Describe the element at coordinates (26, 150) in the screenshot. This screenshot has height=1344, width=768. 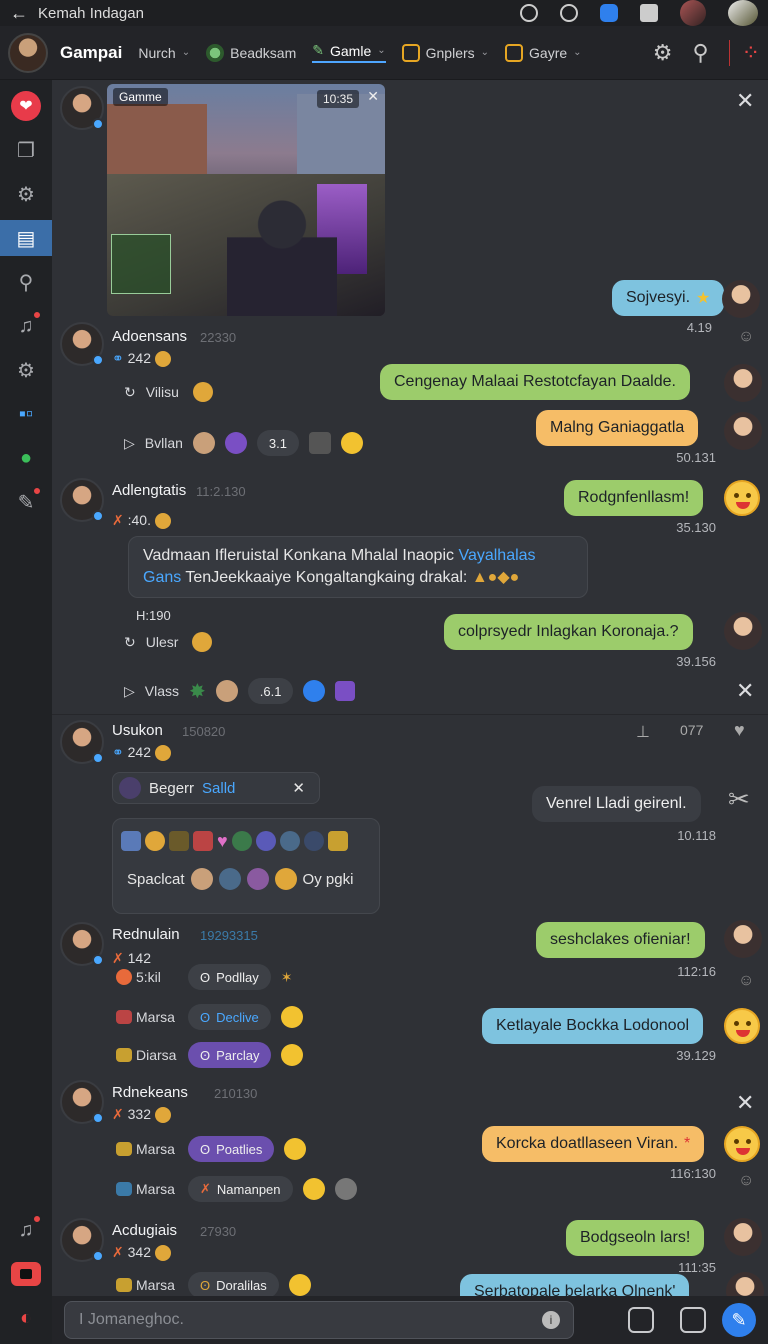
I see `sidebar-copy: ❐` at that location.